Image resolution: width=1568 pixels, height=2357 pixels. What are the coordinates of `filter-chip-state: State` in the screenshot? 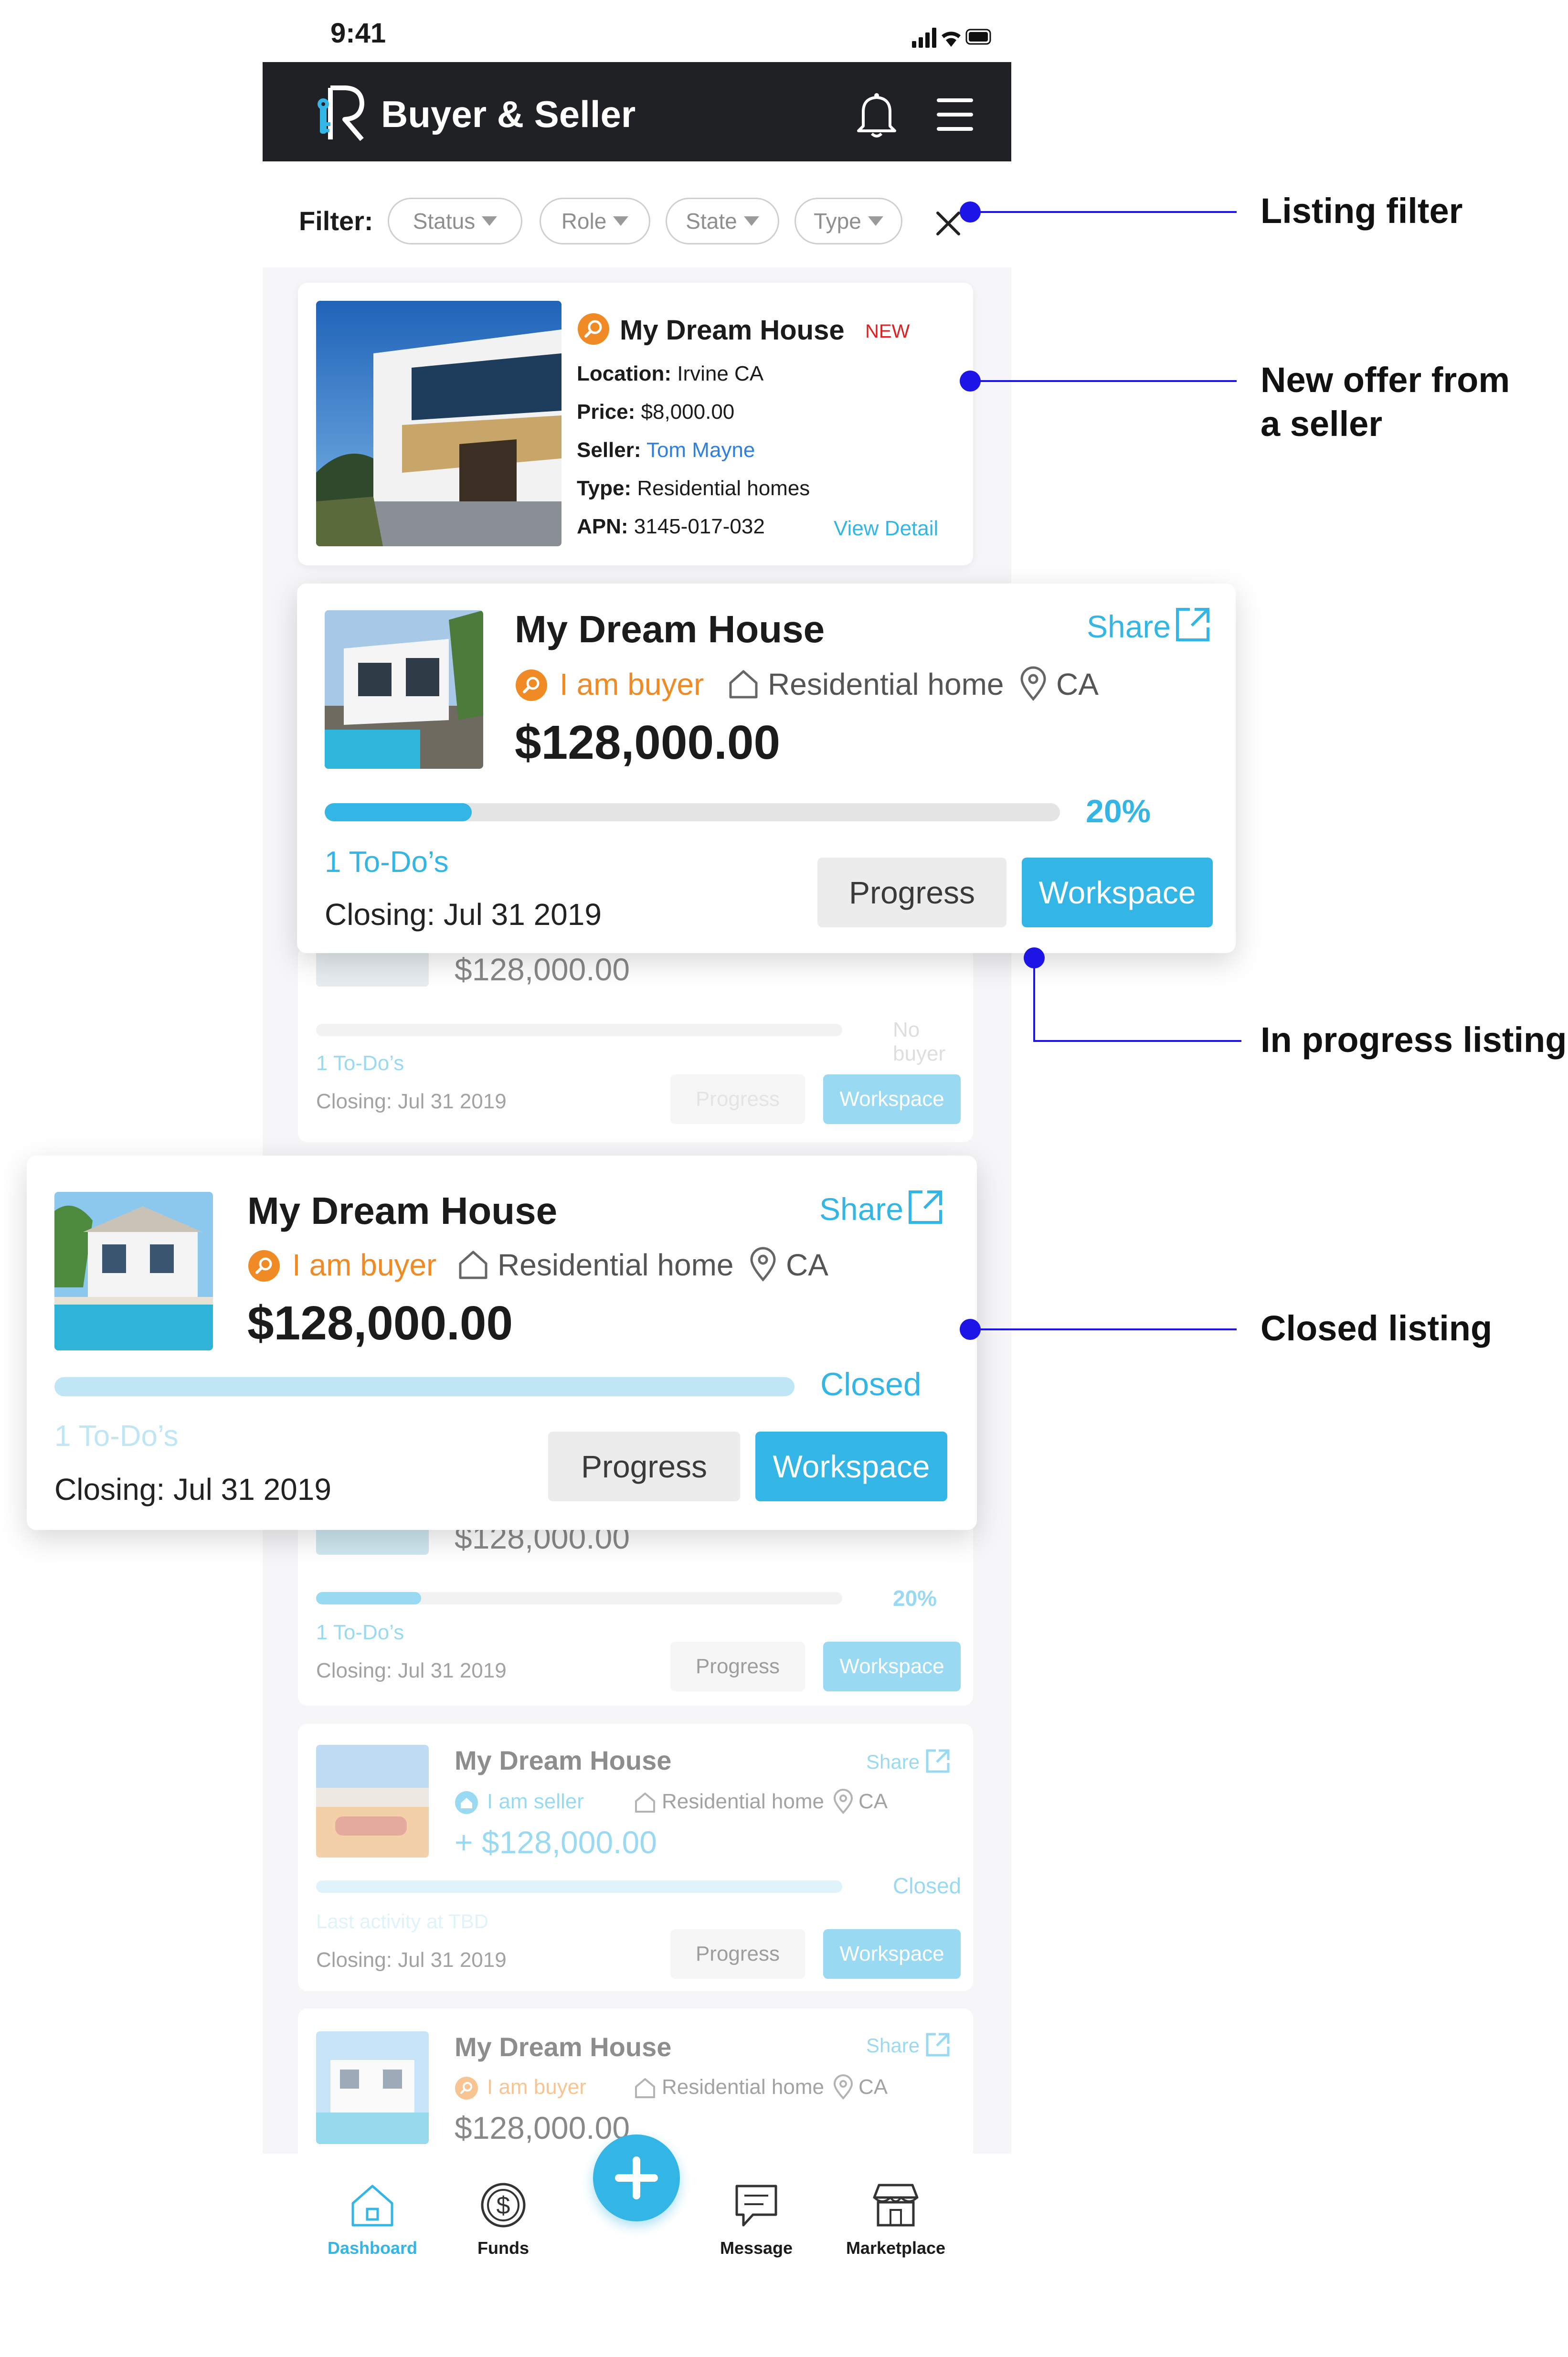 It's located at (722, 221).